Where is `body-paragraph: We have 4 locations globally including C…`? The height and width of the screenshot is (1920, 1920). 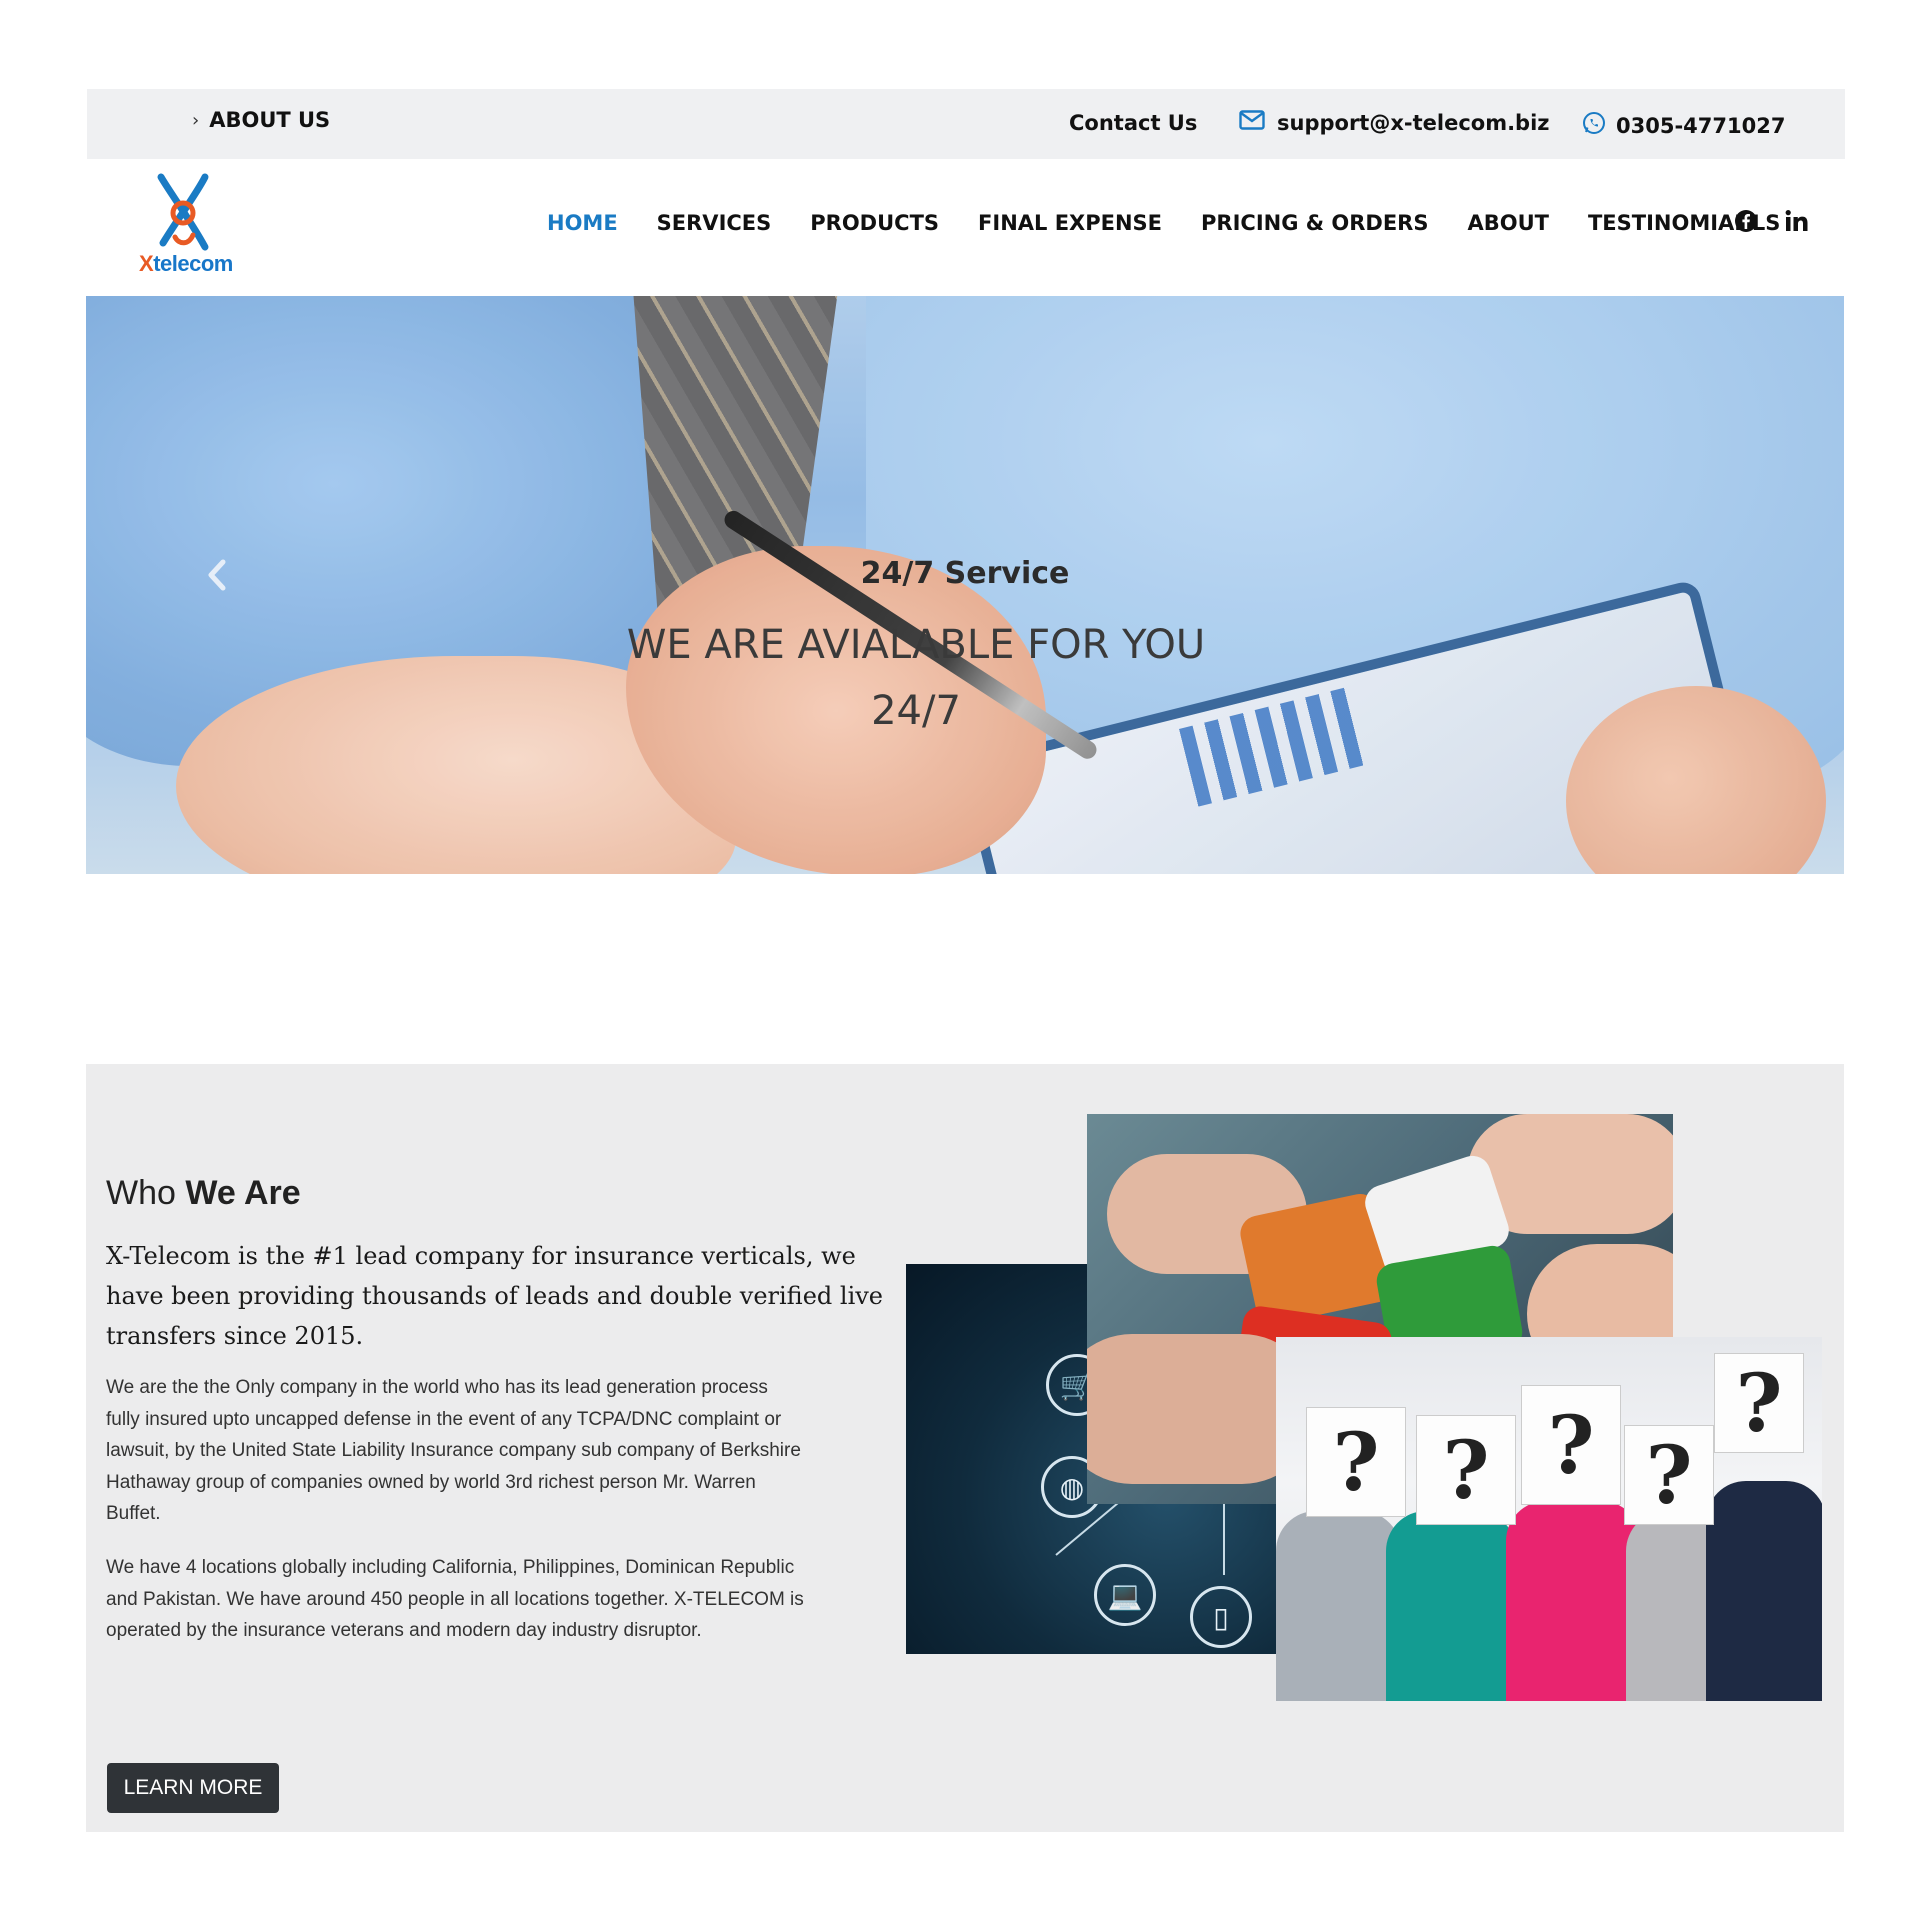 body-paragraph: We have 4 locations globally including C… is located at coordinates (455, 1599).